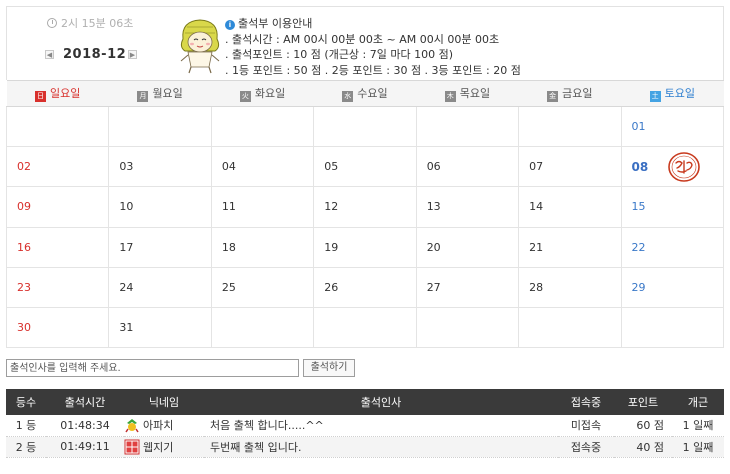 The image size is (730, 474). Describe the element at coordinates (275, 23) in the screenshot. I see `notice-title: 출석부 이용안내` at that location.